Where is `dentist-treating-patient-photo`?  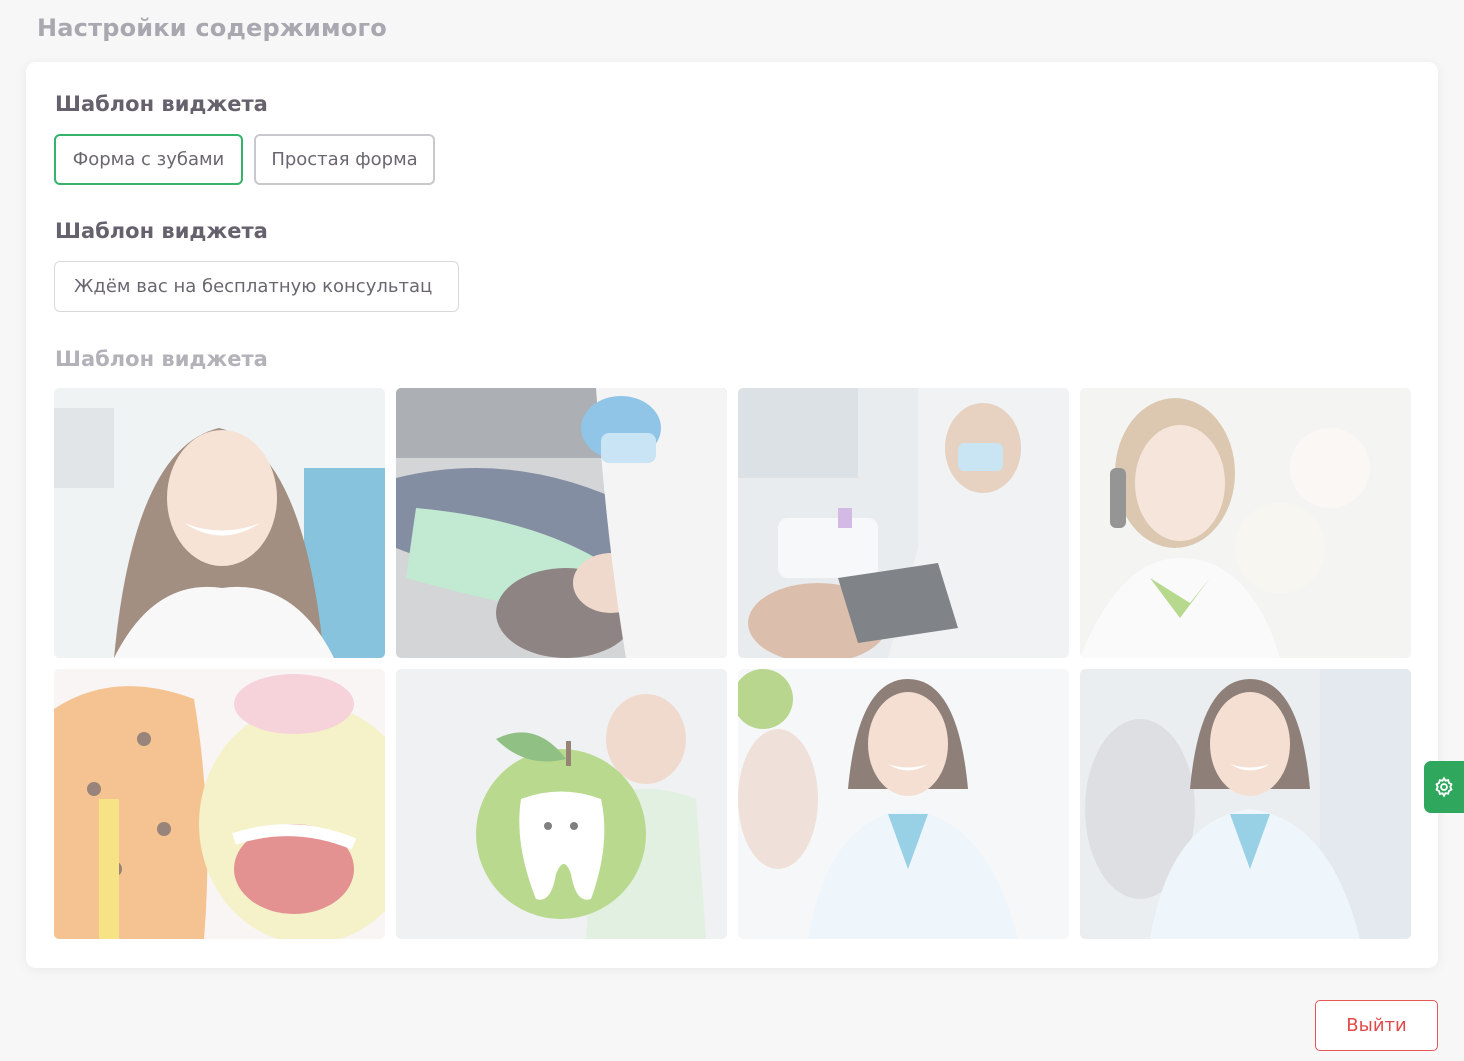 dentist-treating-patient-photo is located at coordinates (561, 523).